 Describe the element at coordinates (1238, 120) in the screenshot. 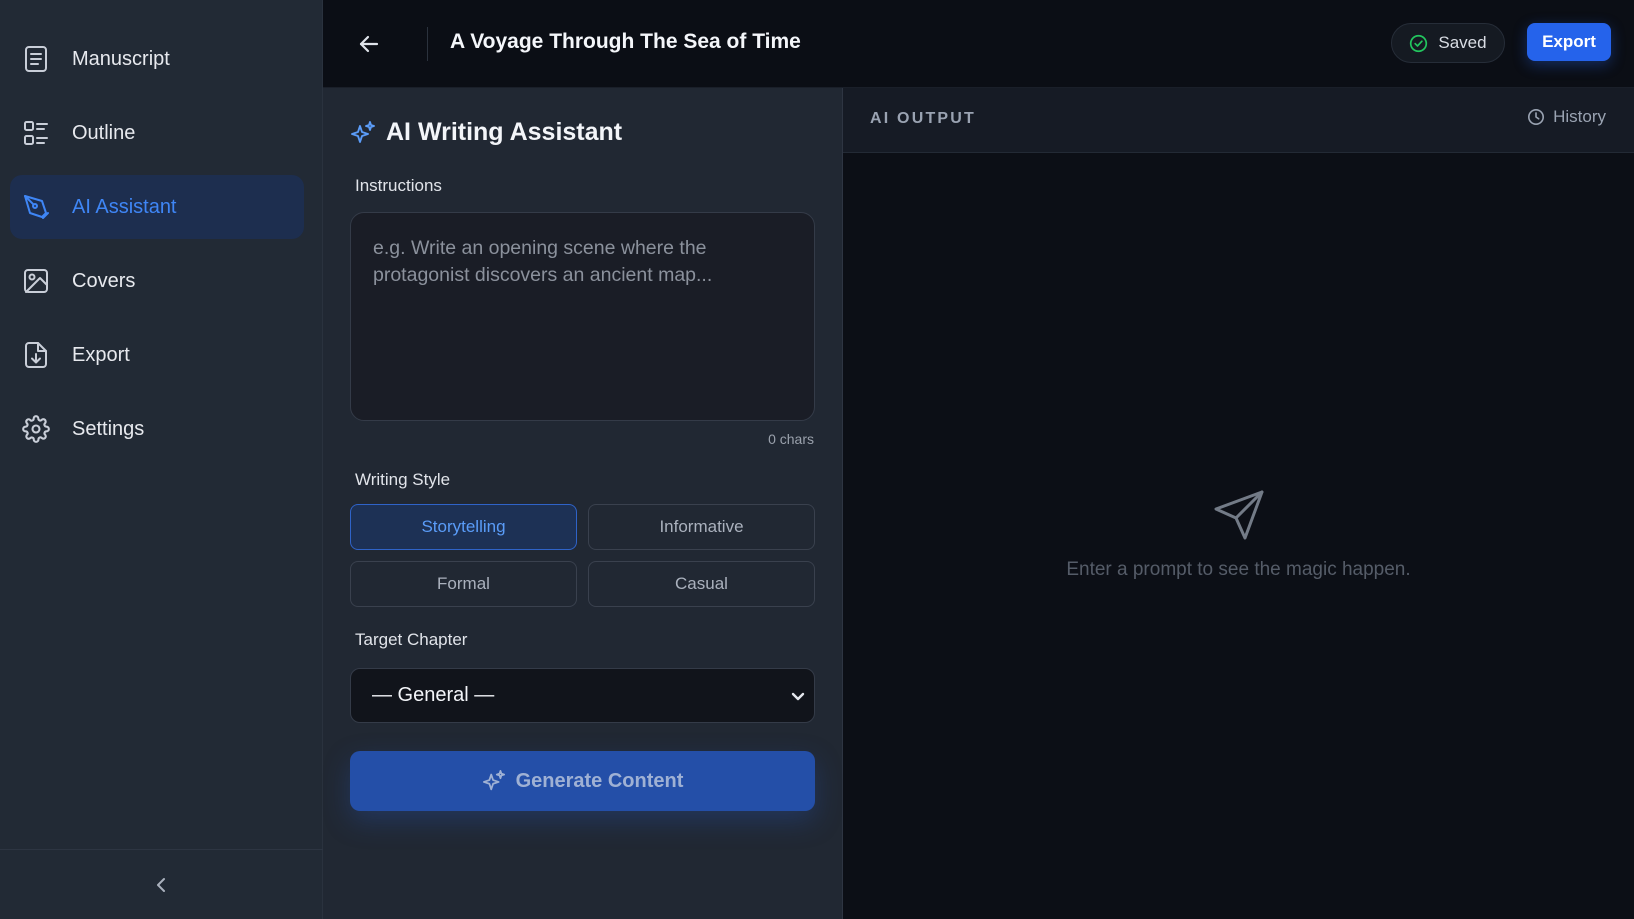

I see `output-panel-header: AI OUTPUT History` at that location.